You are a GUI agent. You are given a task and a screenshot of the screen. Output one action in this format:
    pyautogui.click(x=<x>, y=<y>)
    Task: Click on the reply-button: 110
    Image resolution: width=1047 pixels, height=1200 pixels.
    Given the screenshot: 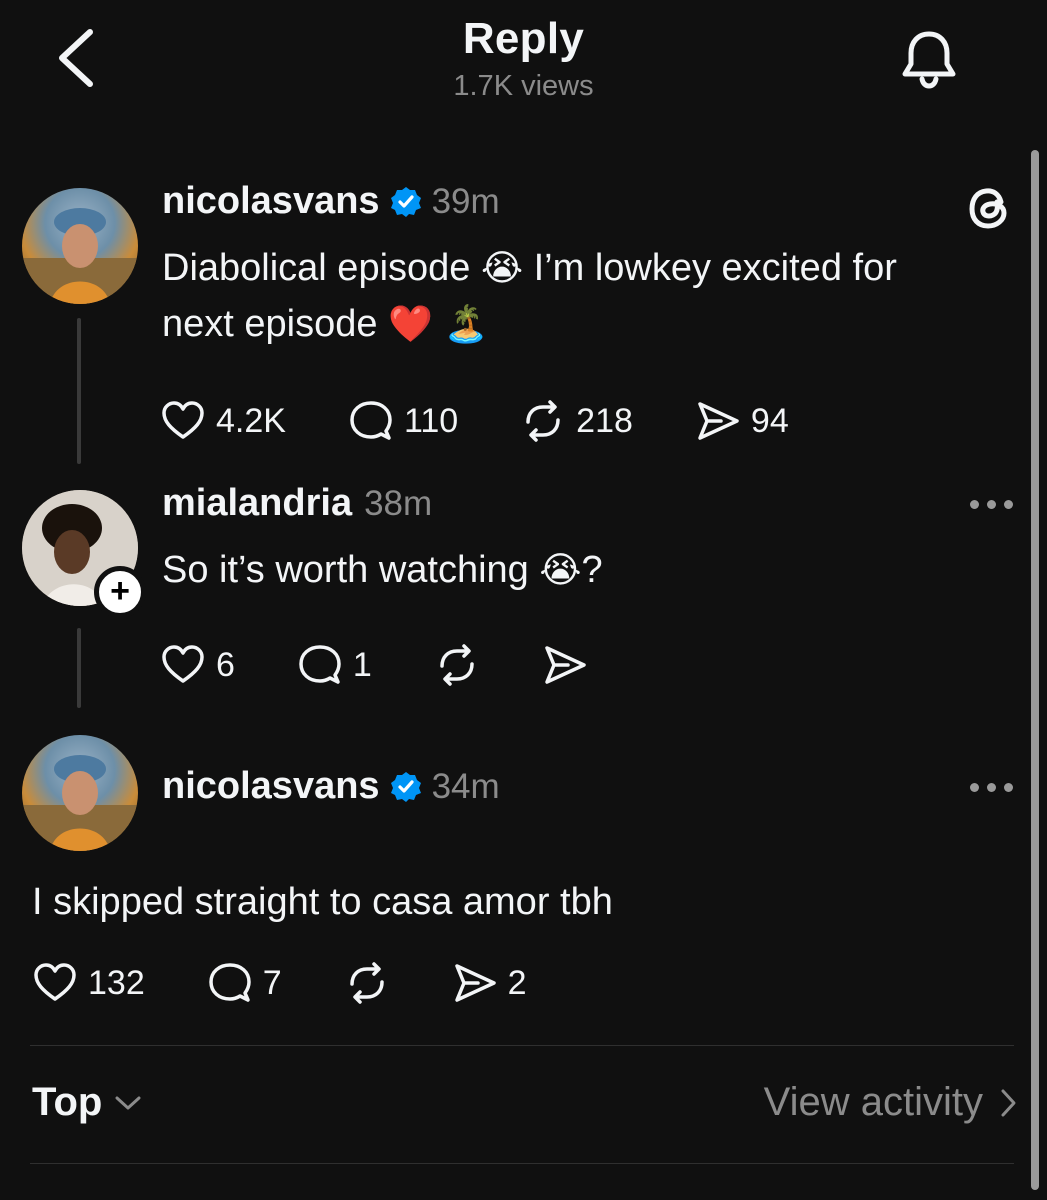 What is the action you would take?
    pyautogui.click(x=403, y=421)
    